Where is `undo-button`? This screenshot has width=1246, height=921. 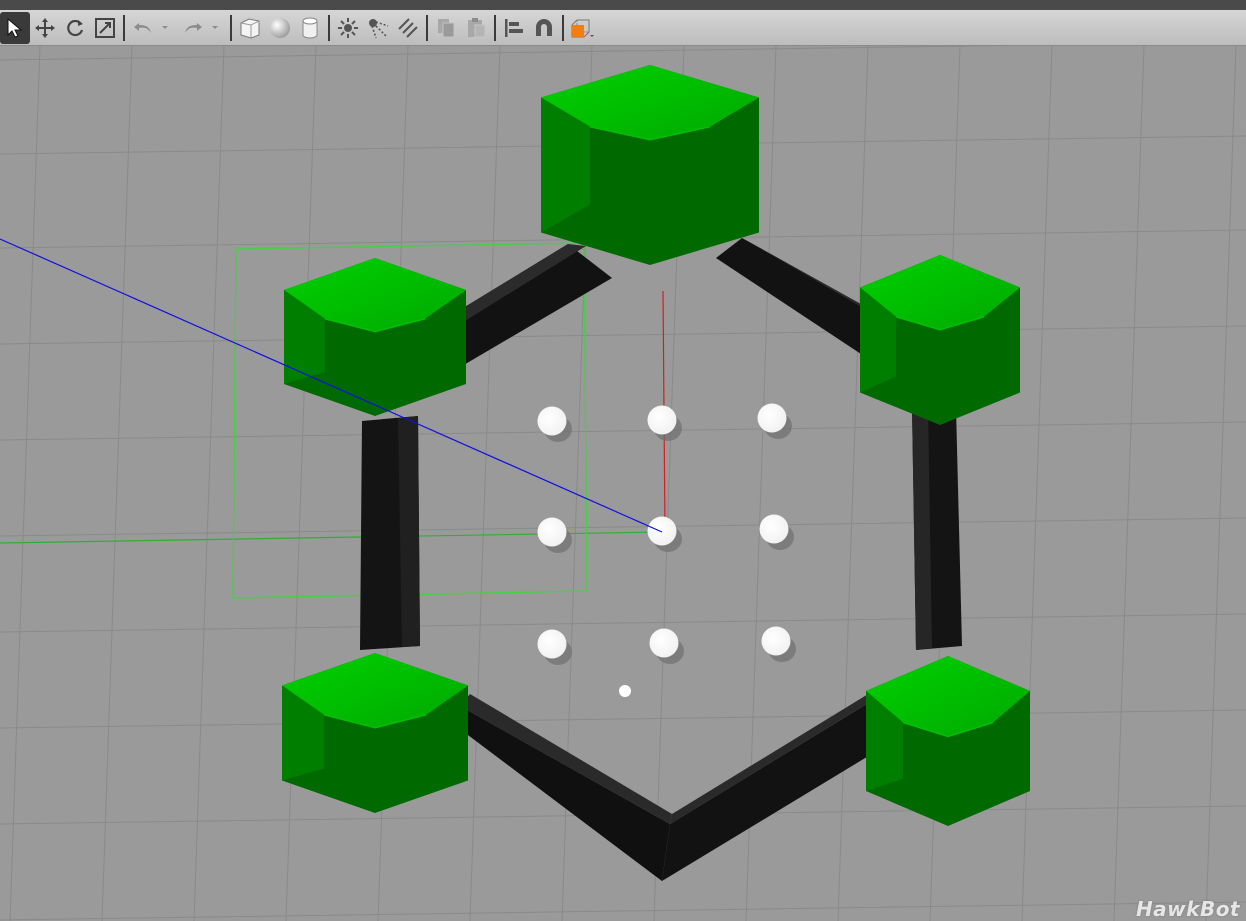 undo-button is located at coordinates (143, 28).